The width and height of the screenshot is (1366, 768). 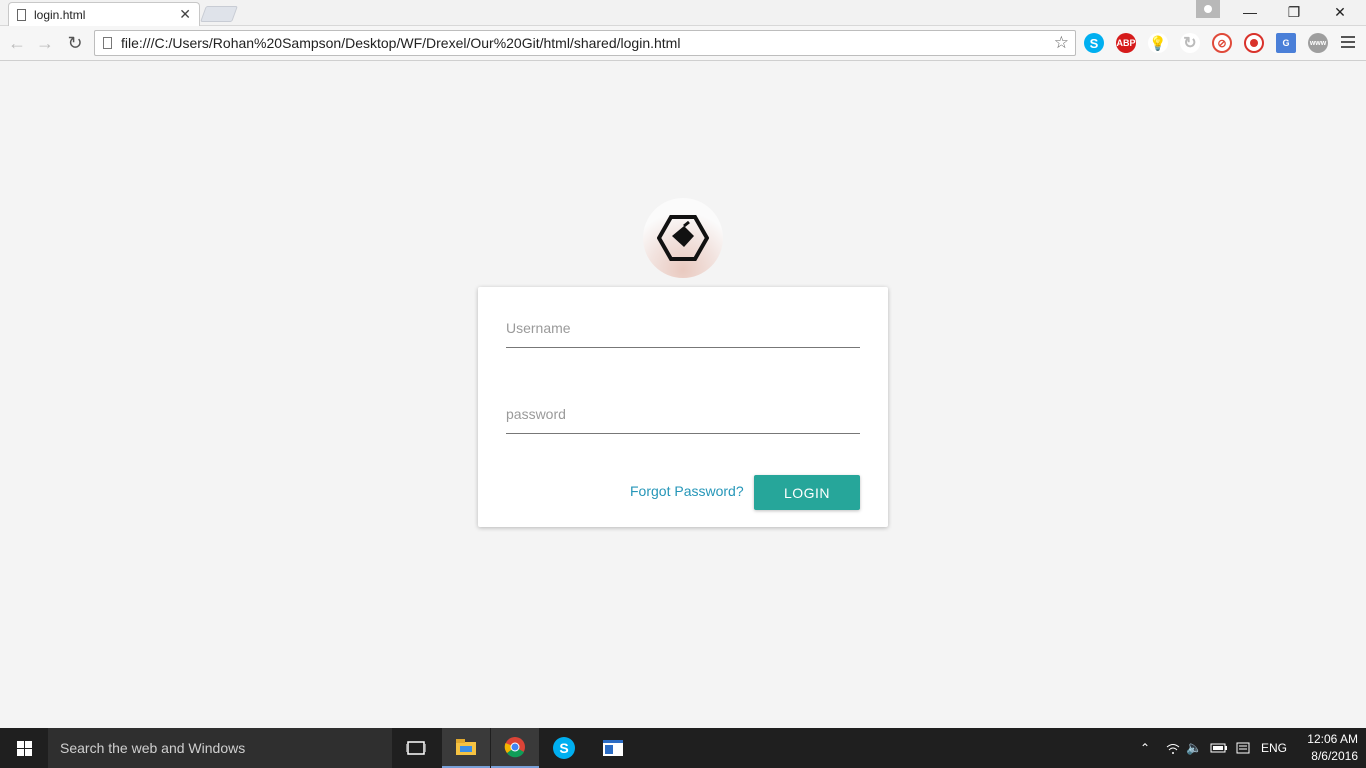 I want to click on task-view-icon, so click(x=416, y=748).